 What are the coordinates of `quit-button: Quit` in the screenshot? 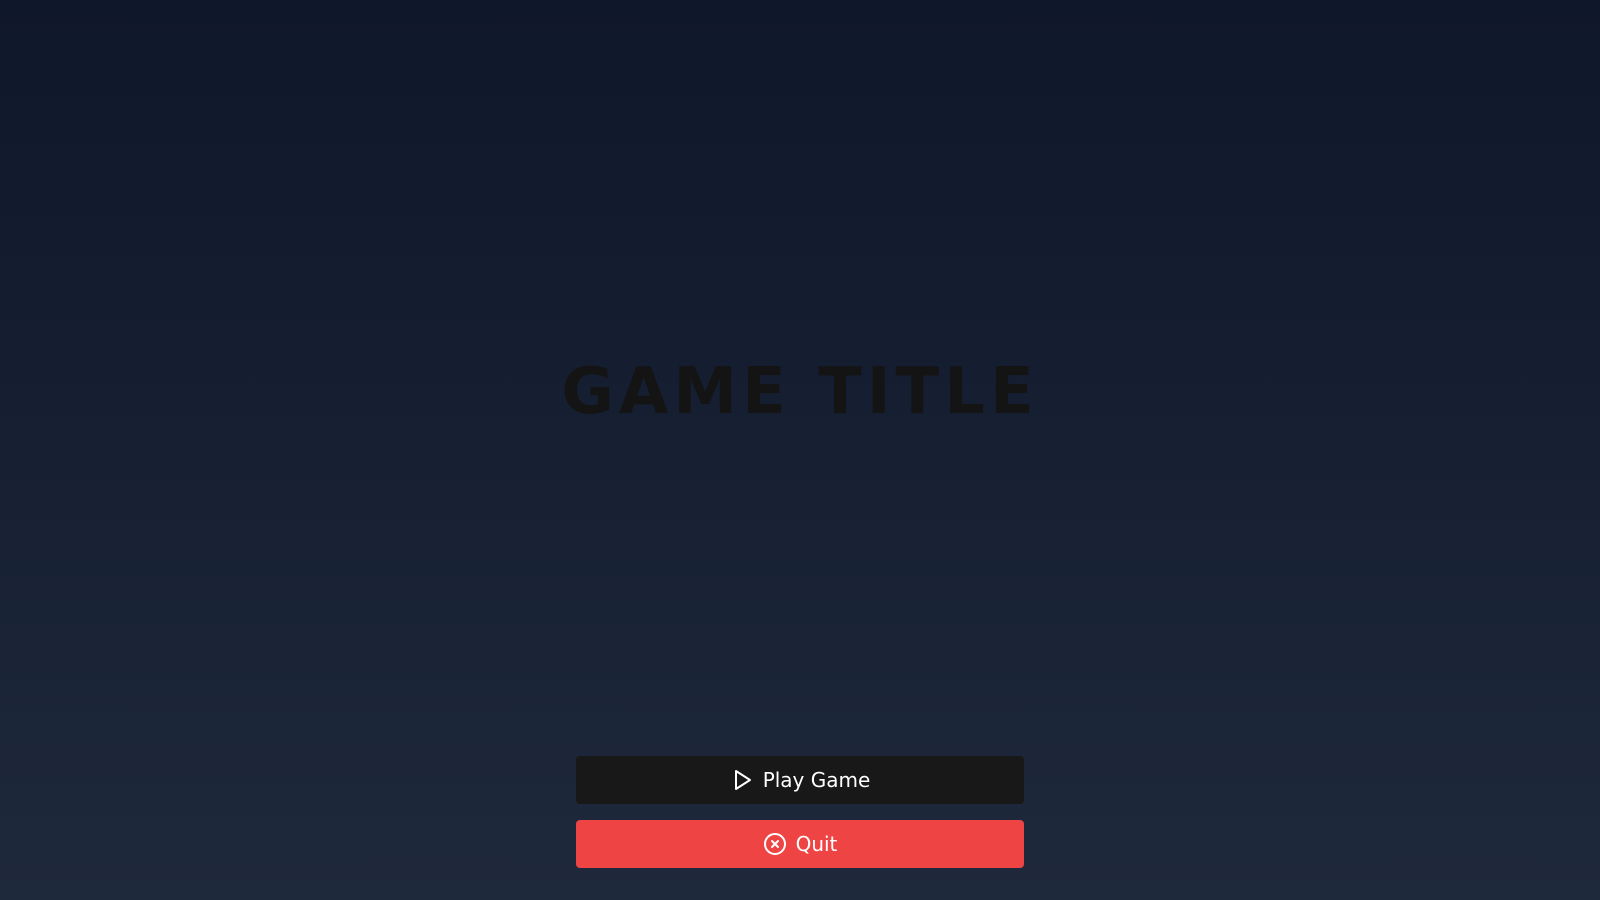 It's located at (800, 844).